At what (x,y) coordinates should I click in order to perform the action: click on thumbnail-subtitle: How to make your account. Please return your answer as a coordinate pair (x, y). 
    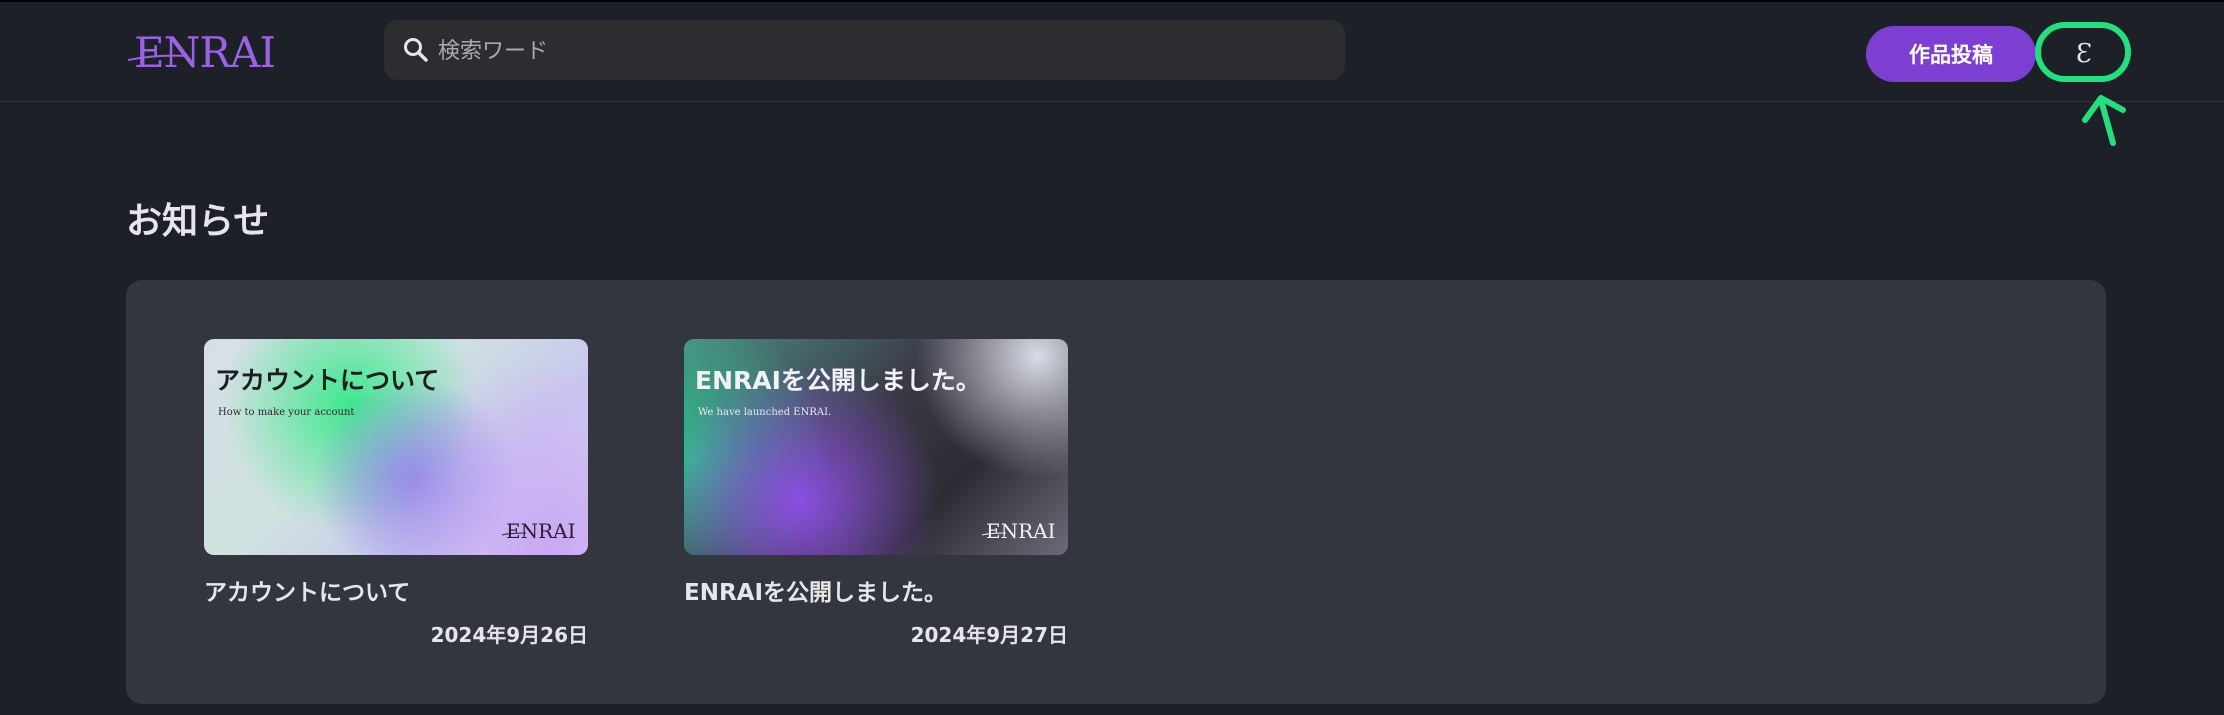
    Looking at the image, I should click on (286, 412).